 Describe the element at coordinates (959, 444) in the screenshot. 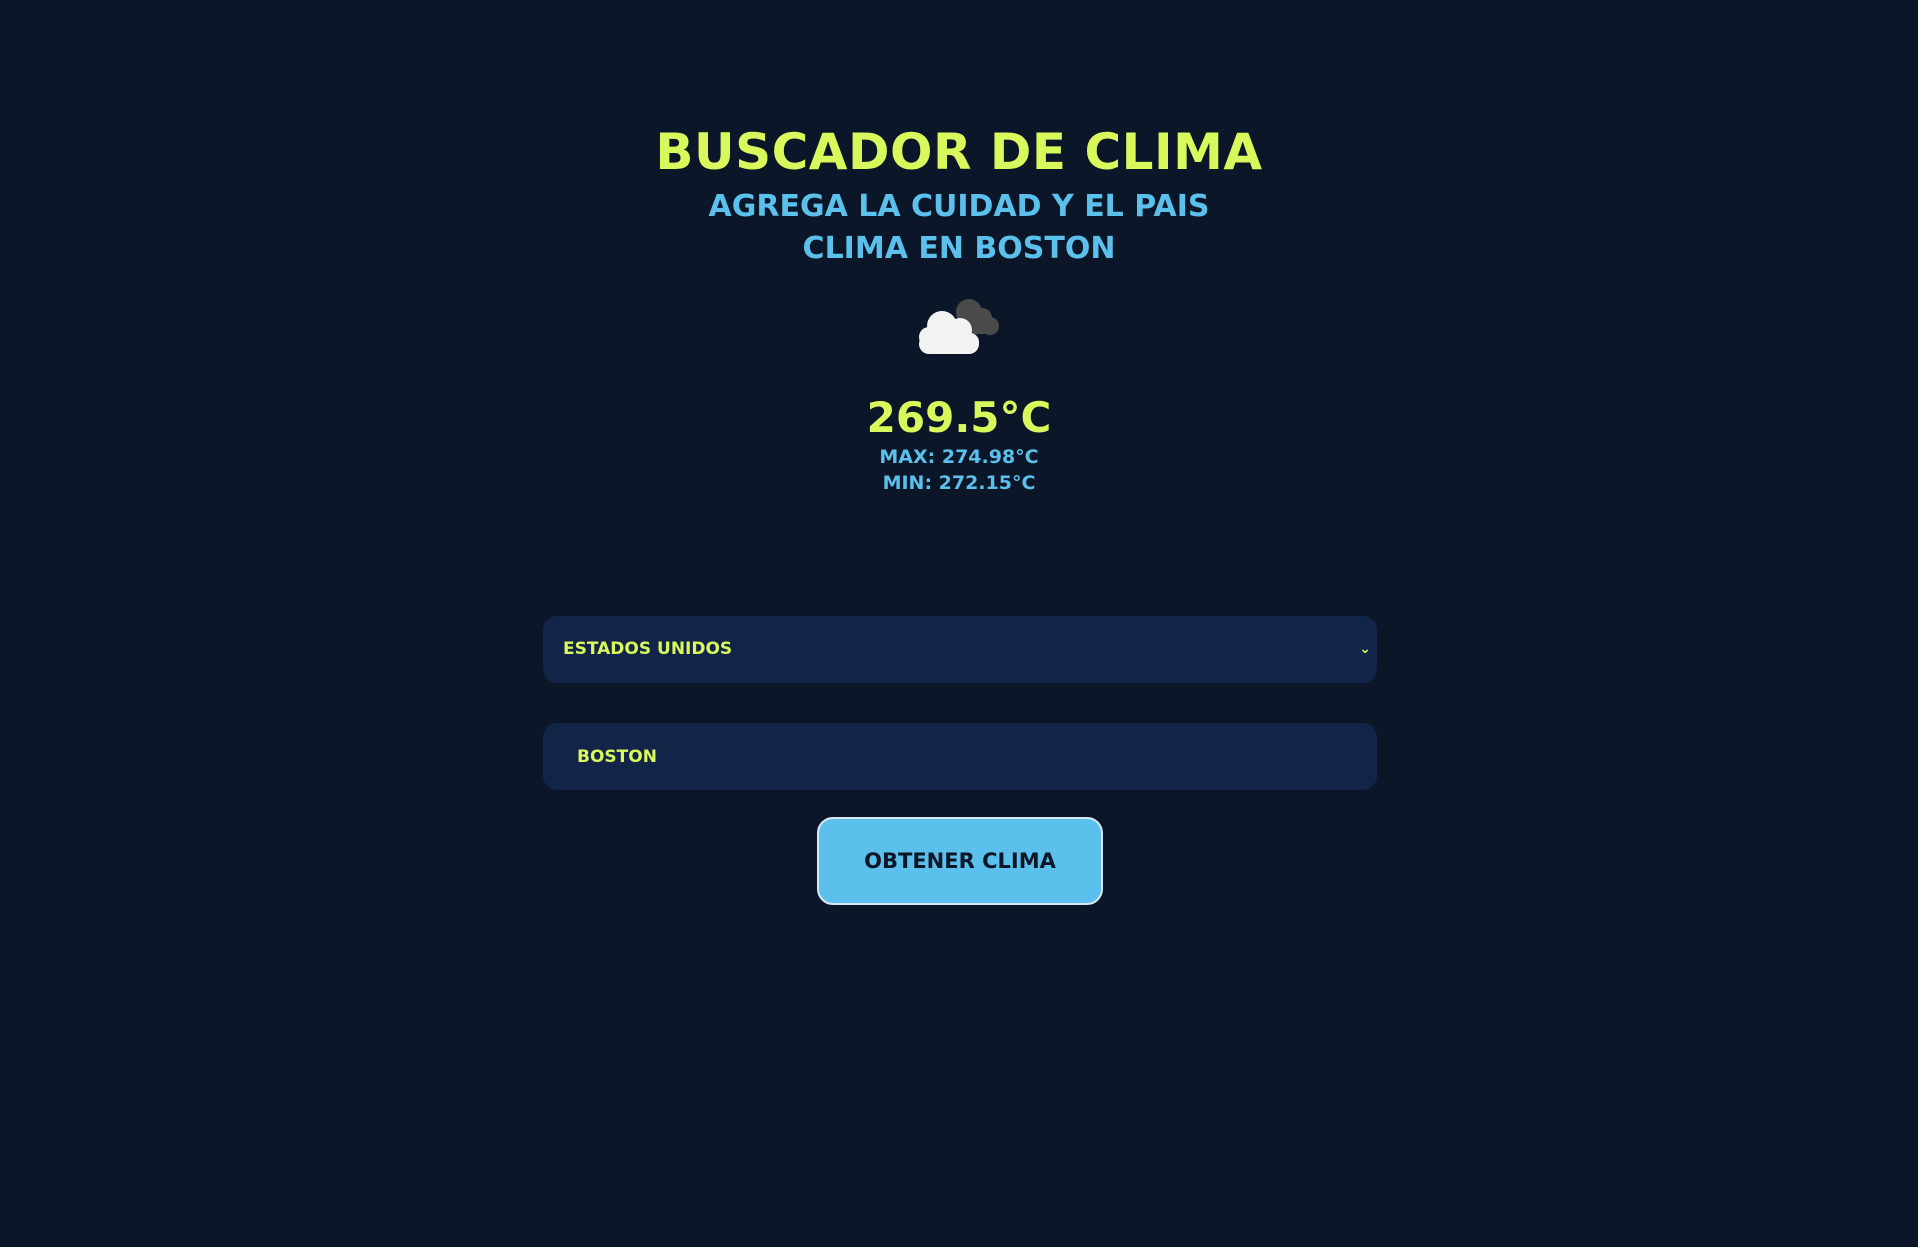

I see `temperature-block: 269.5°C MAX: 274.98°C MIN: 272.15°C` at that location.